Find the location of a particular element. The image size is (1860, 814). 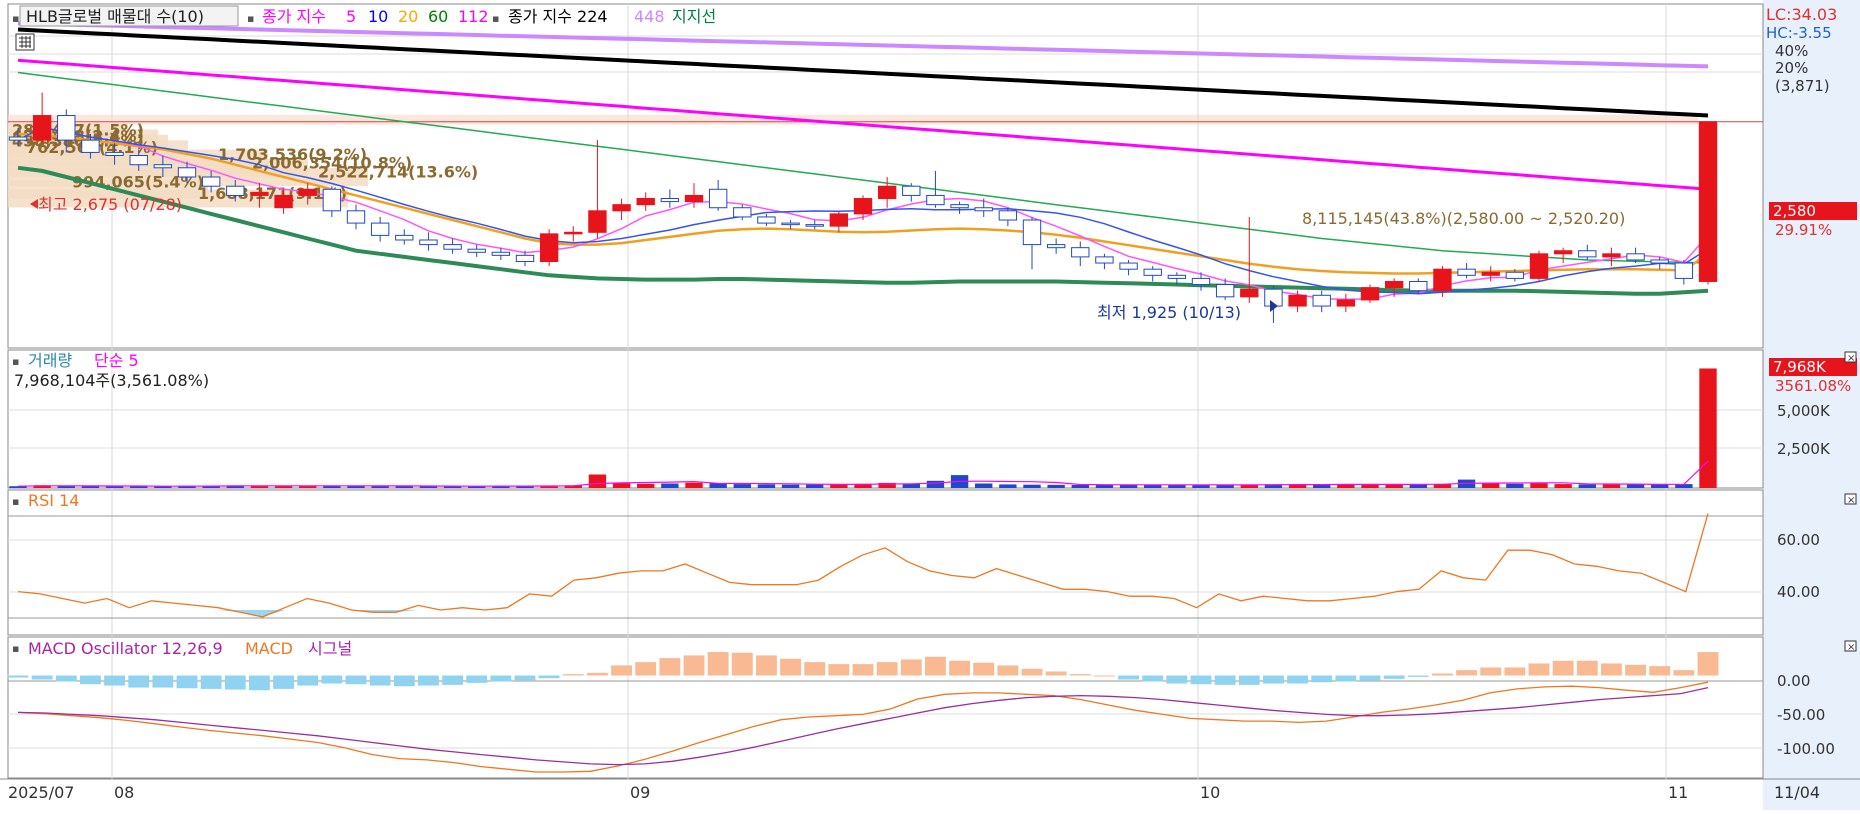

macd-legend: MACD is located at coordinates (269, 648).